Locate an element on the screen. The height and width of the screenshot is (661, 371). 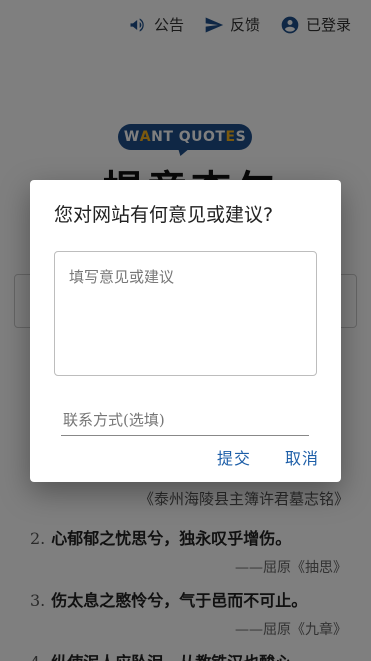
submit-button: 提交 is located at coordinates (234, 457).